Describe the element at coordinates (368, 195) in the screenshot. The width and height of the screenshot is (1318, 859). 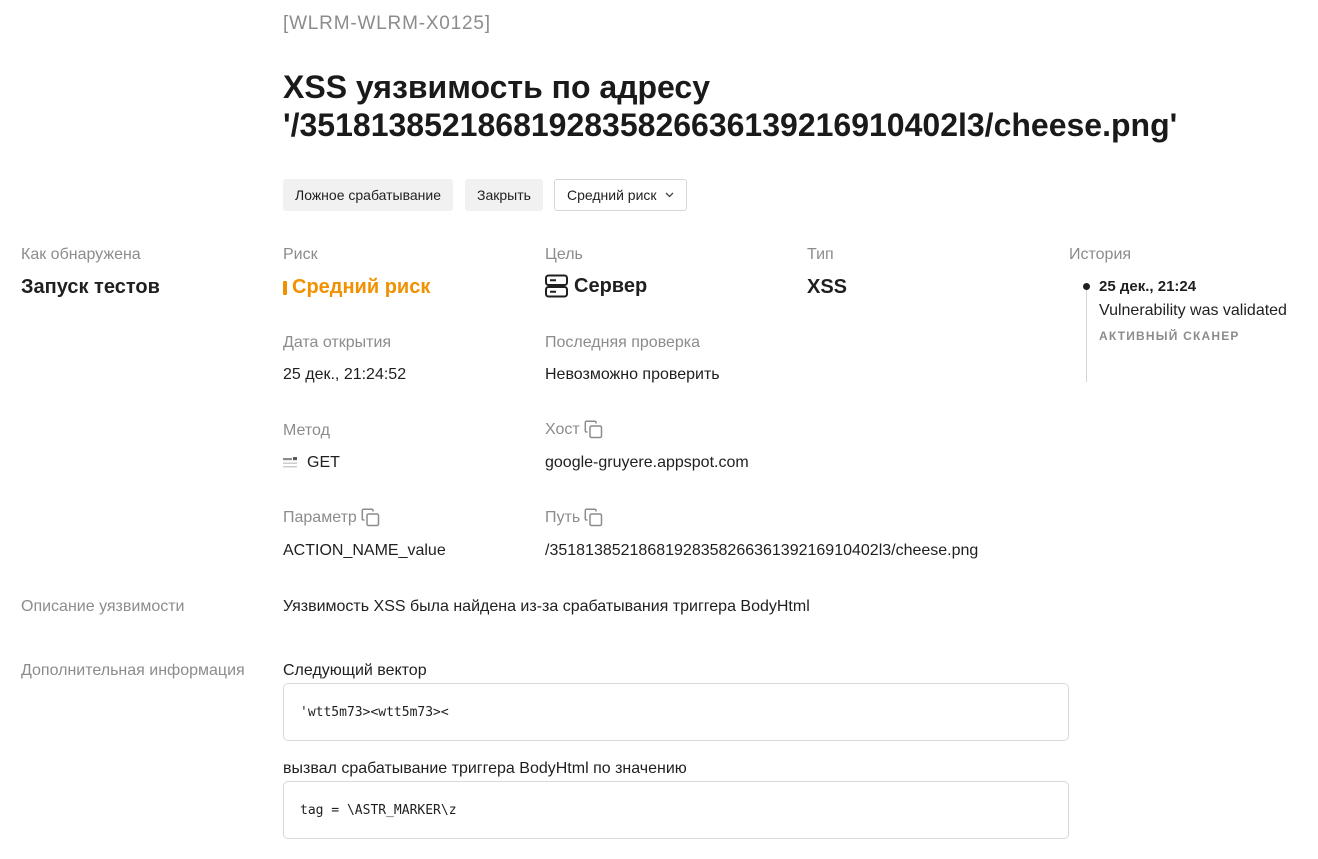
I see `false-positive-button: Ложное срабатывание` at that location.